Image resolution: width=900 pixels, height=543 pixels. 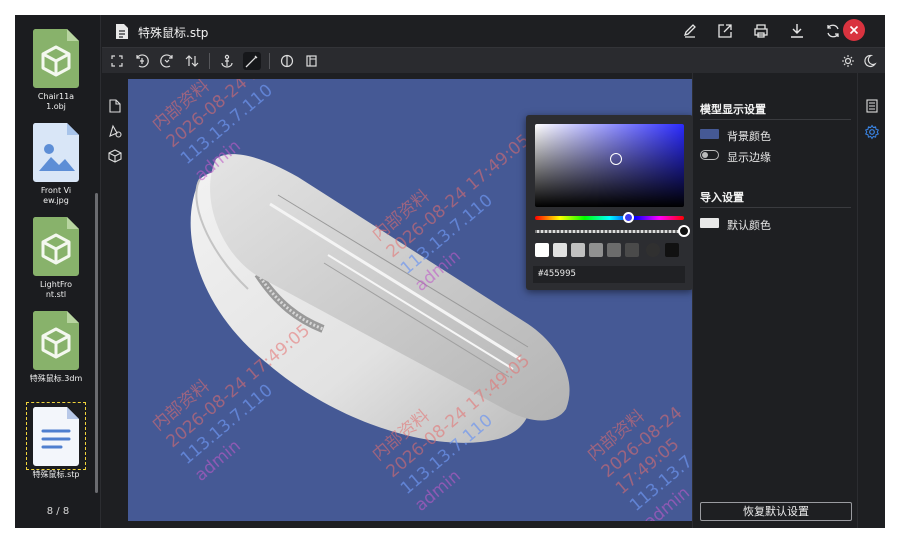 I want to click on default-color-label: 默认颜色, so click(x=749, y=225).